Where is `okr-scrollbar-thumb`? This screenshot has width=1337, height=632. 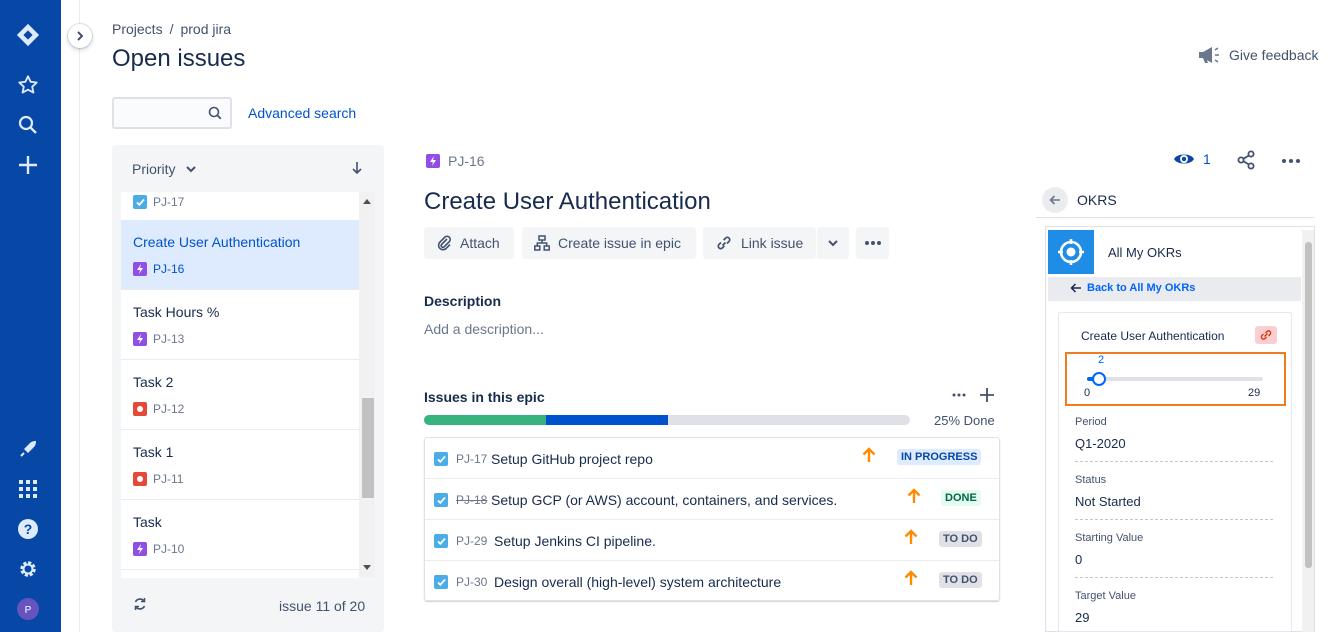 okr-scrollbar-thumb is located at coordinates (1308, 405).